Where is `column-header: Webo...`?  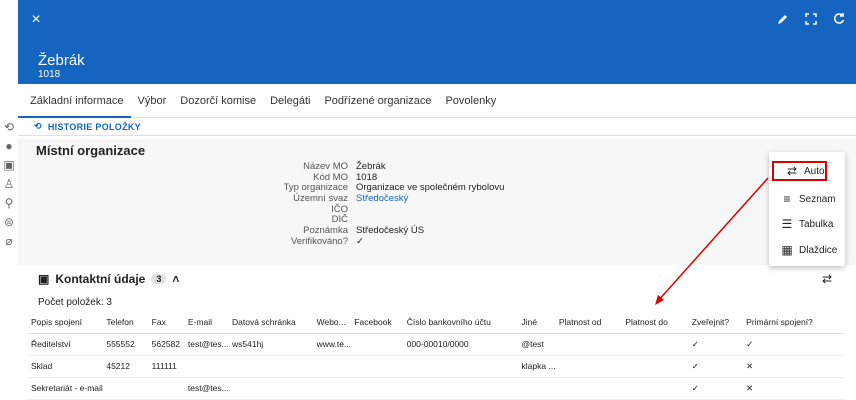
column-header: Webo... is located at coordinates (332, 322).